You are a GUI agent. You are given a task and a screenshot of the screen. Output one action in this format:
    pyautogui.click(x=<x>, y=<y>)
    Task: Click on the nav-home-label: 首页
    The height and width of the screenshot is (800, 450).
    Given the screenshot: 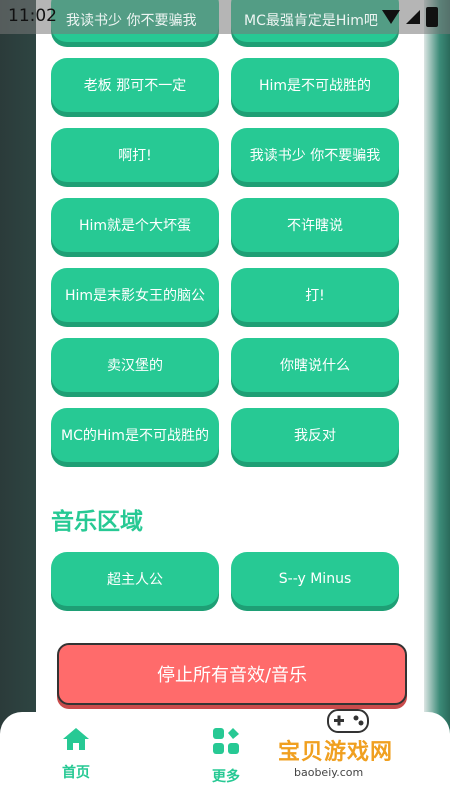 What is the action you would take?
    pyautogui.click(x=76, y=773)
    